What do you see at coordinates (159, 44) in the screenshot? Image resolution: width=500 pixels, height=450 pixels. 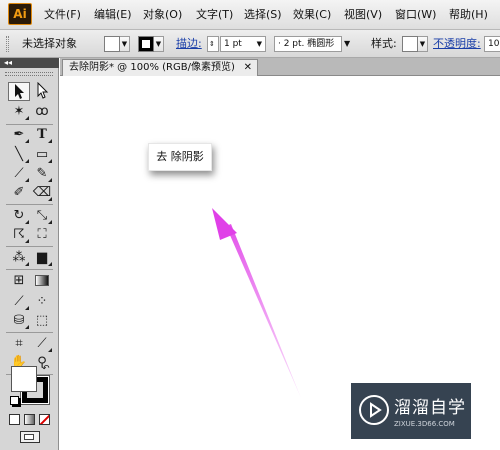 I see `stroke-dropdown: ▼` at bounding box center [159, 44].